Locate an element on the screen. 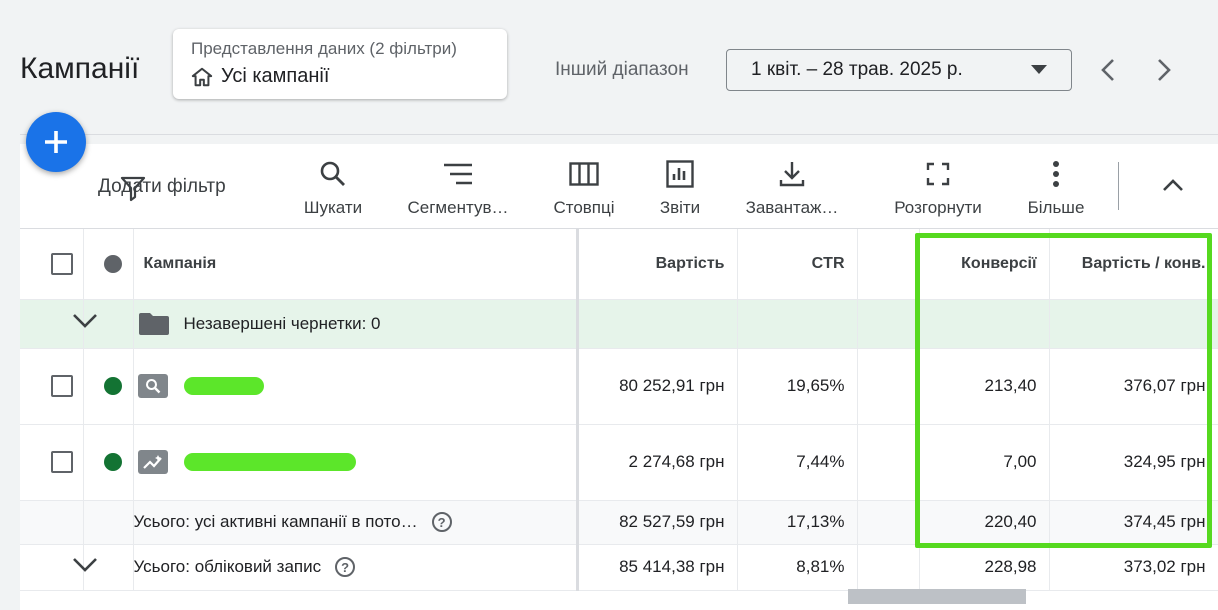 The image size is (1218, 610). reports-button: Звіти is located at coordinates (680, 188).